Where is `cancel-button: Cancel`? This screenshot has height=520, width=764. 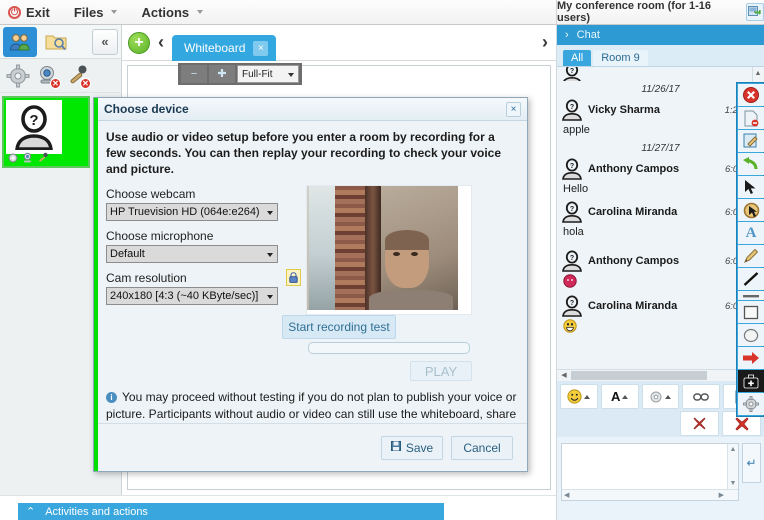
cancel-button: Cancel is located at coordinates (482, 447).